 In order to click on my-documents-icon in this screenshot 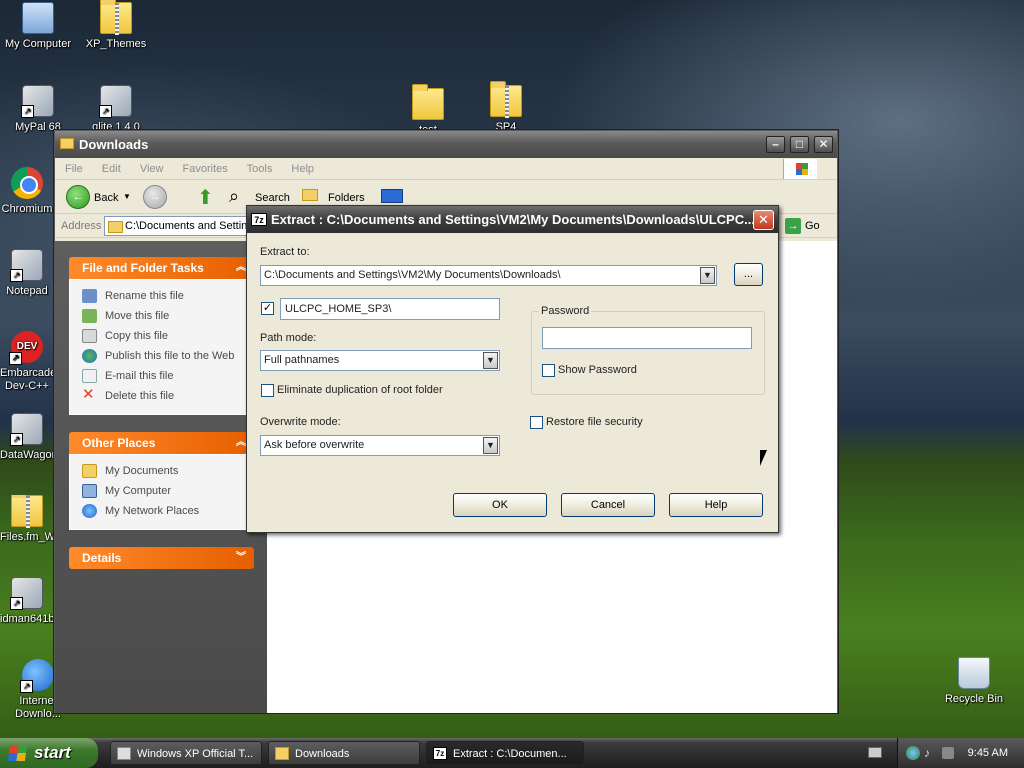, I will do `click(89, 471)`.